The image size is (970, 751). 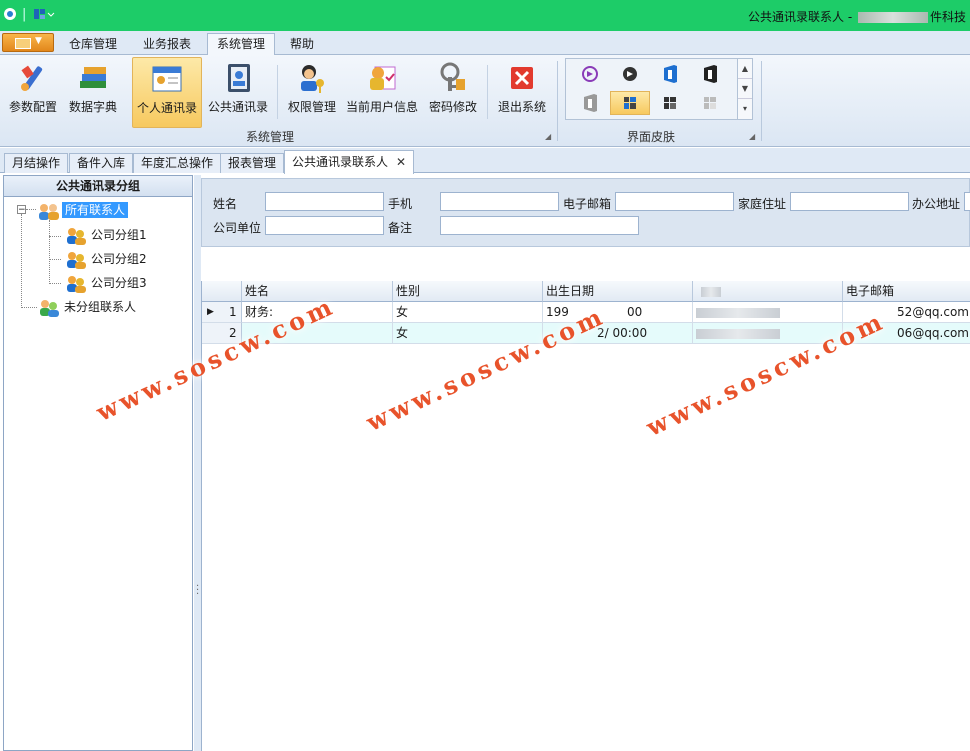 I want to click on ribbon-tab-row: ▼ 仓库管理 业务报表 系统管理 帮助, so click(x=485, y=44).